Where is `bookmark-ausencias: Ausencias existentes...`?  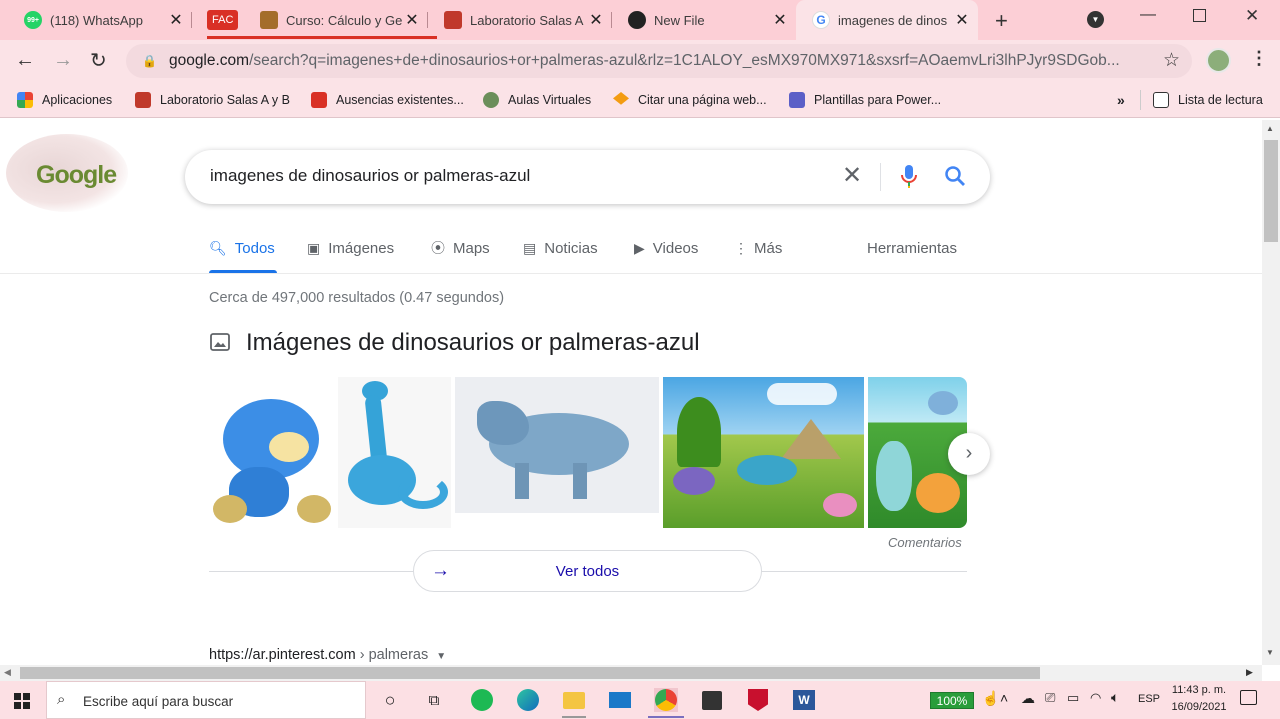 bookmark-ausencias: Ausencias existentes... is located at coordinates (387, 100).